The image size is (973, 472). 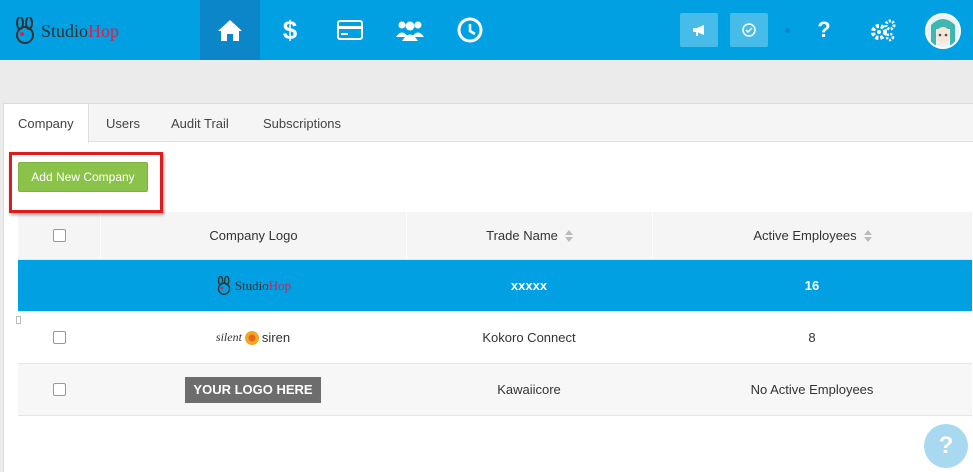 I want to click on col-trade-name: Trade Name, so click(x=529, y=235).